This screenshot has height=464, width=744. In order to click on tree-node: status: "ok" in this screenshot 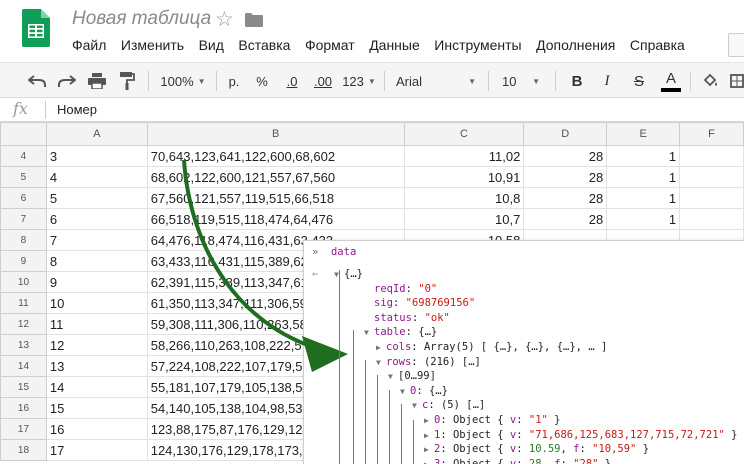, I will do `click(407, 318)`.